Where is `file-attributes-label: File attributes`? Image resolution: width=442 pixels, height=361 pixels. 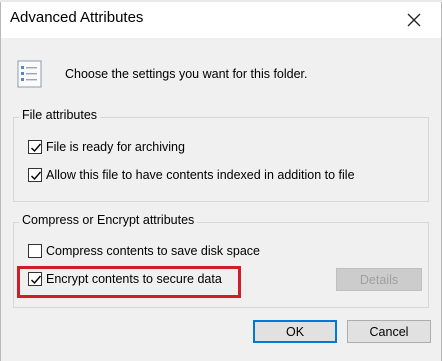
file-attributes-label: File attributes is located at coordinates (60, 115).